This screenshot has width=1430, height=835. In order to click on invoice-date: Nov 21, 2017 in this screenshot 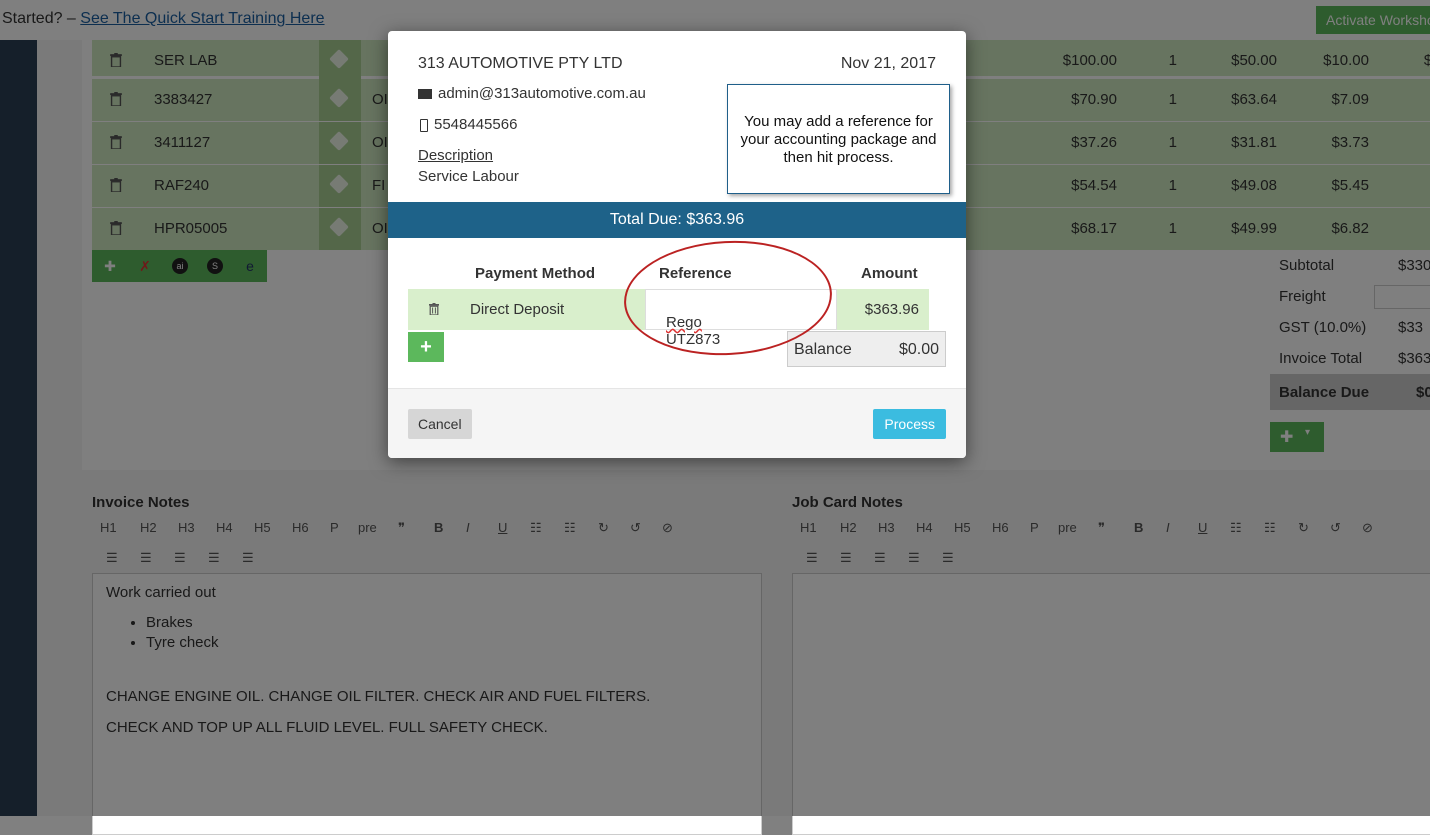, I will do `click(888, 63)`.